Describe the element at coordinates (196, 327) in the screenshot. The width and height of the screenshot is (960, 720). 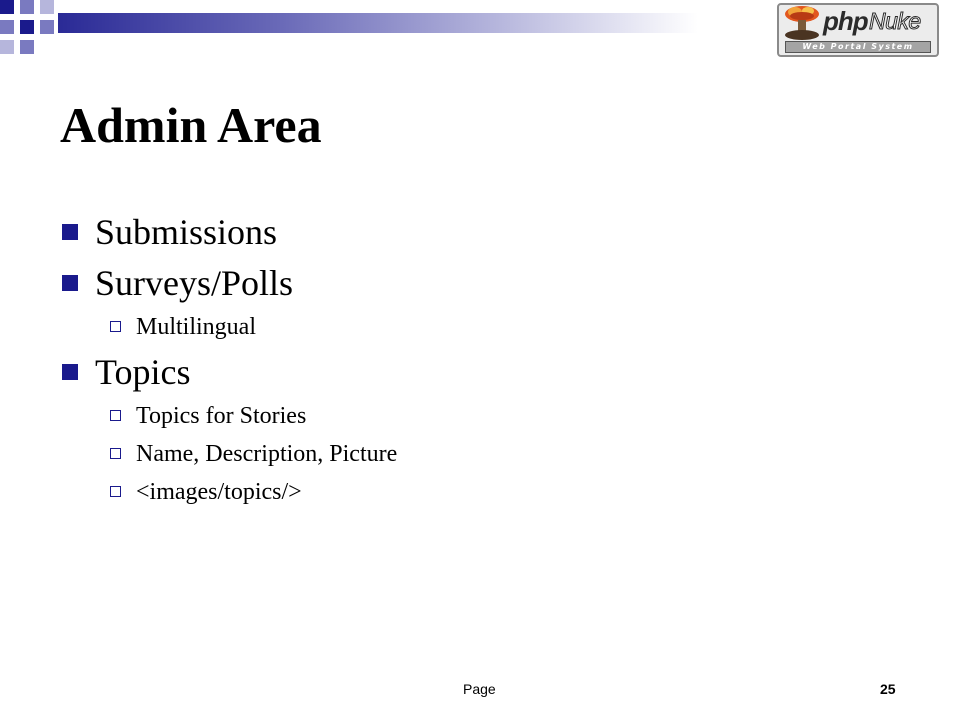
I see `sub-bullet-text: Multilingual` at that location.